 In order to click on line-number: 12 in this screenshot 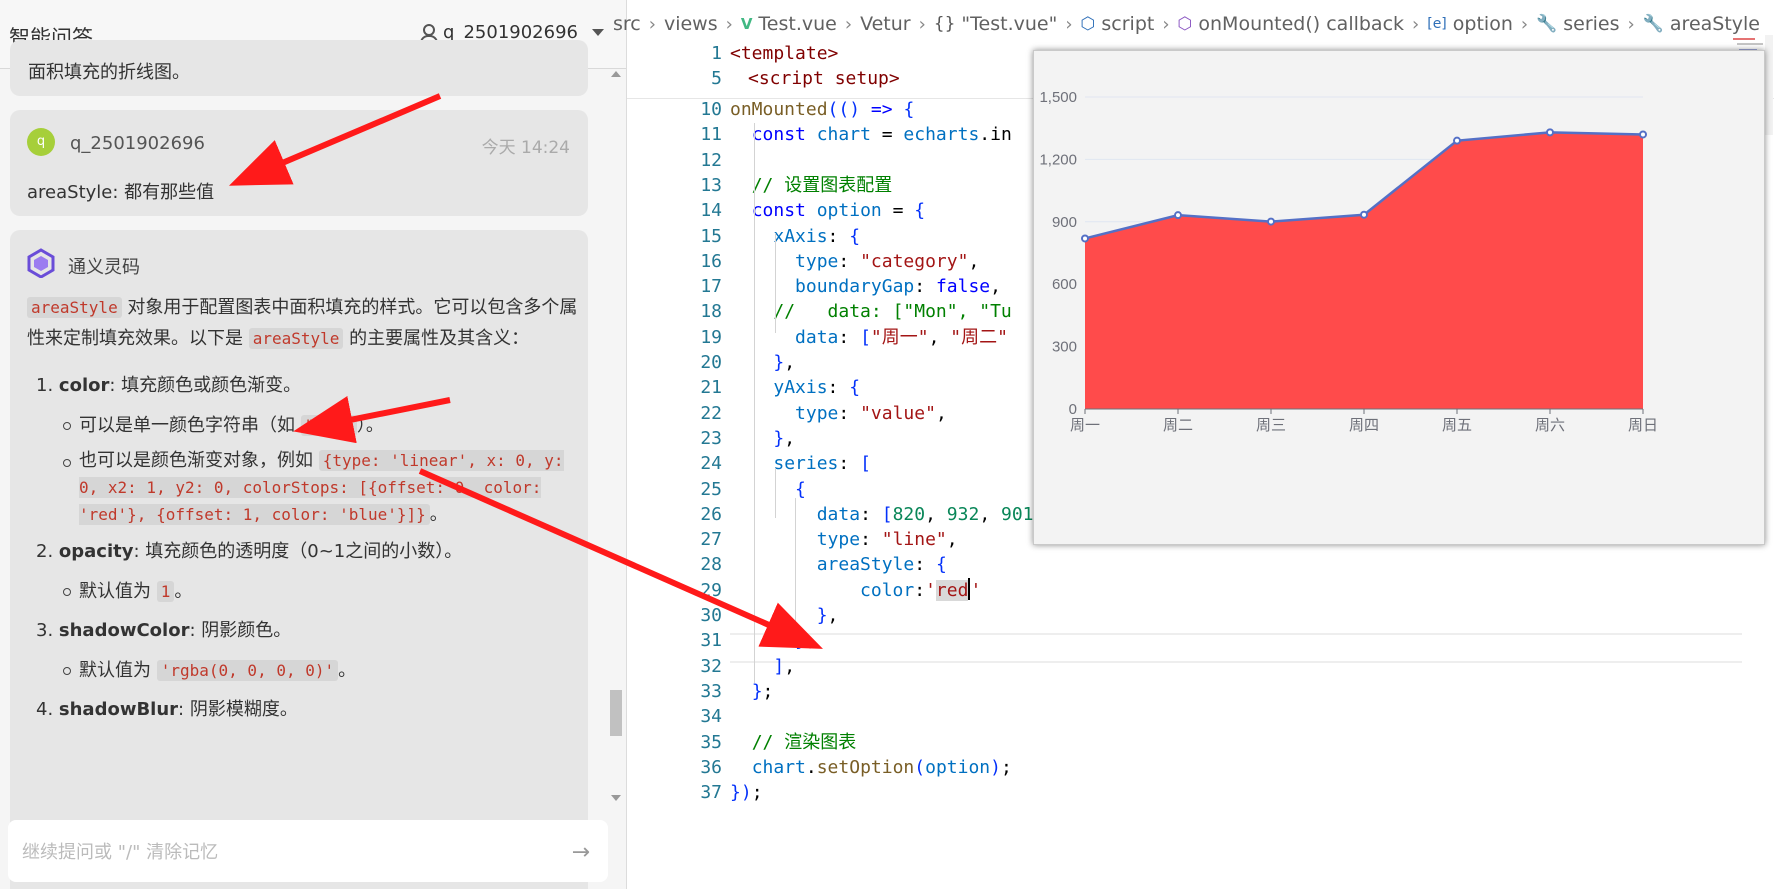, I will do `click(711, 160)`.